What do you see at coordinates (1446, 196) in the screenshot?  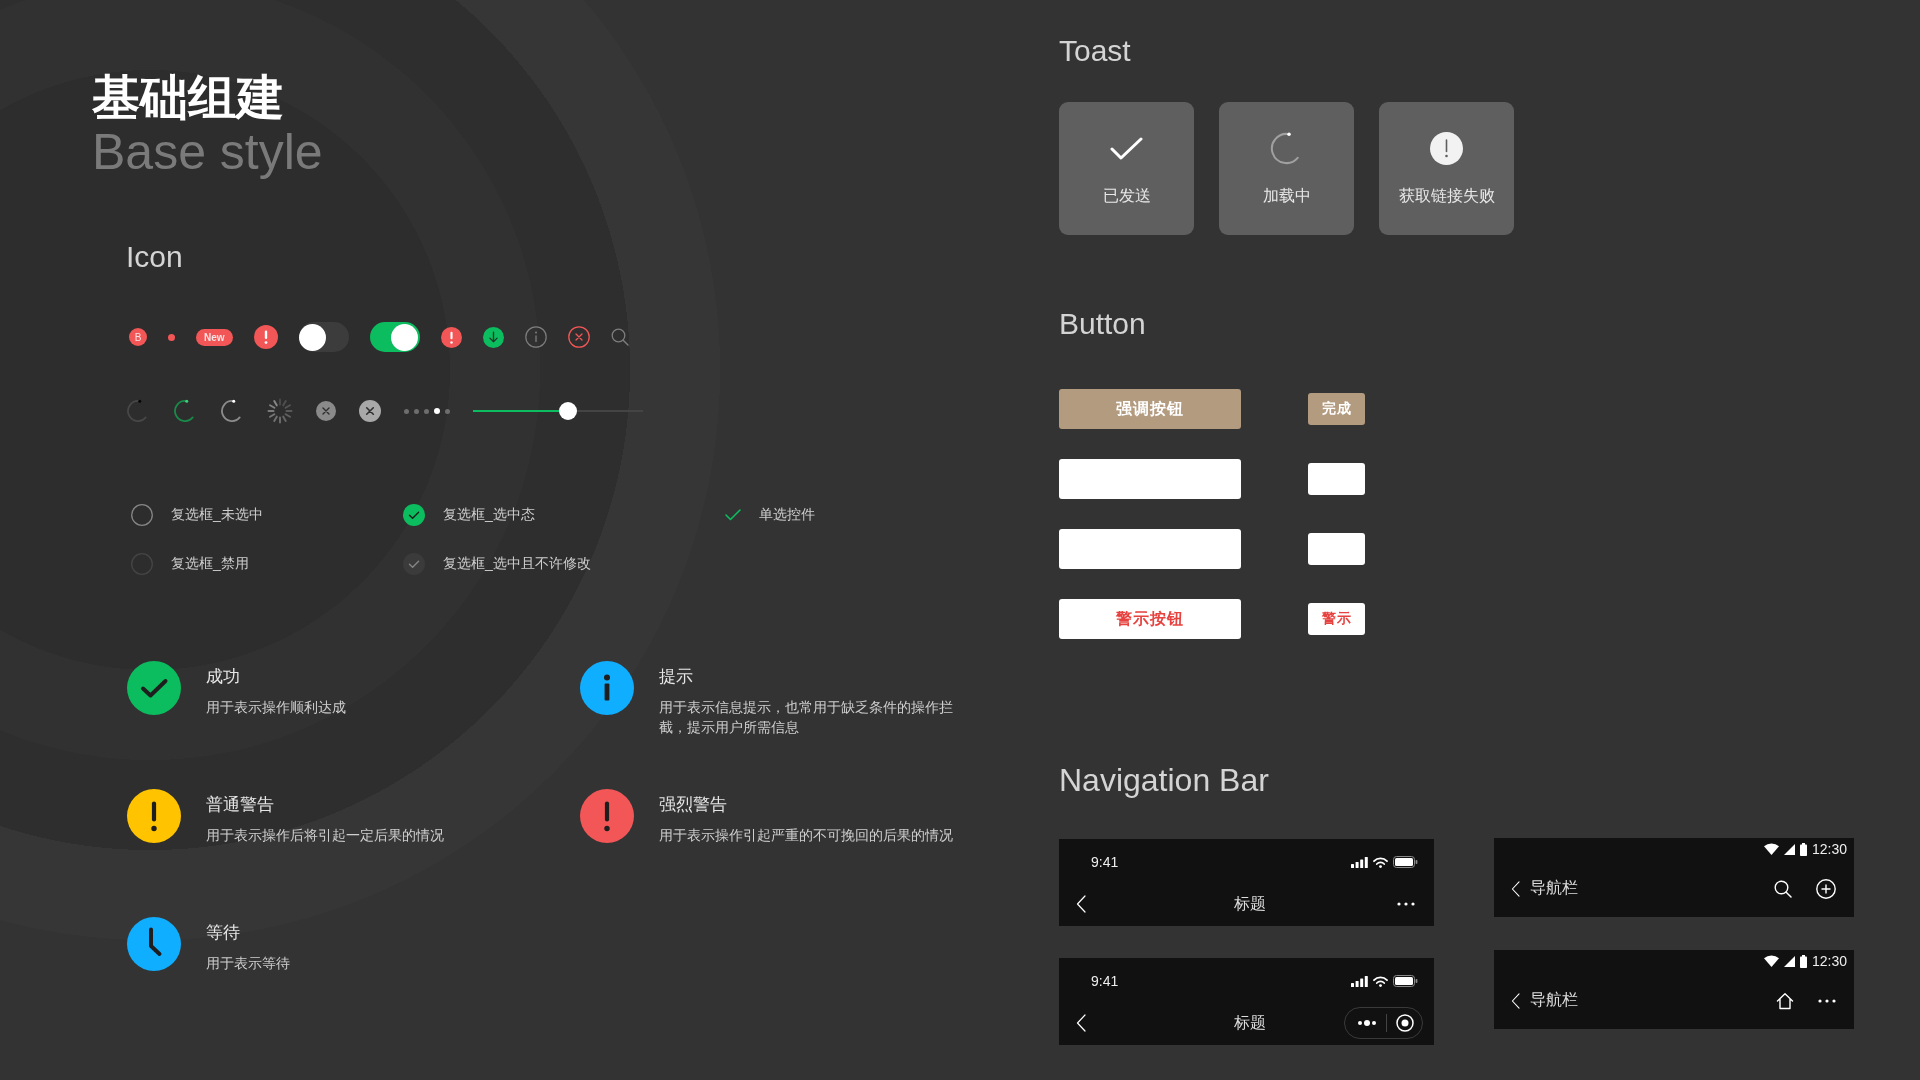 I see `toast-text: 获取链接失败` at bounding box center [1446, 196].